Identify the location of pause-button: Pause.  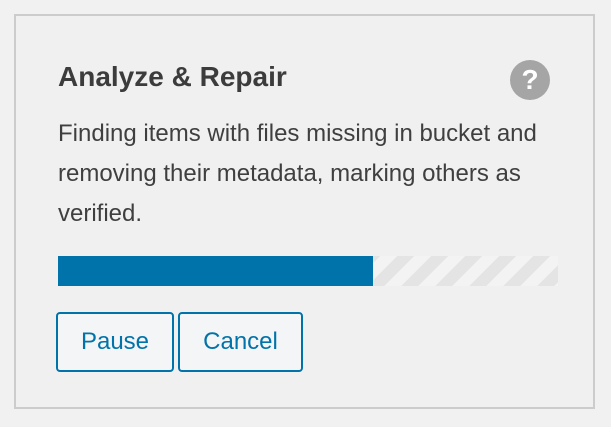
(115, 342).